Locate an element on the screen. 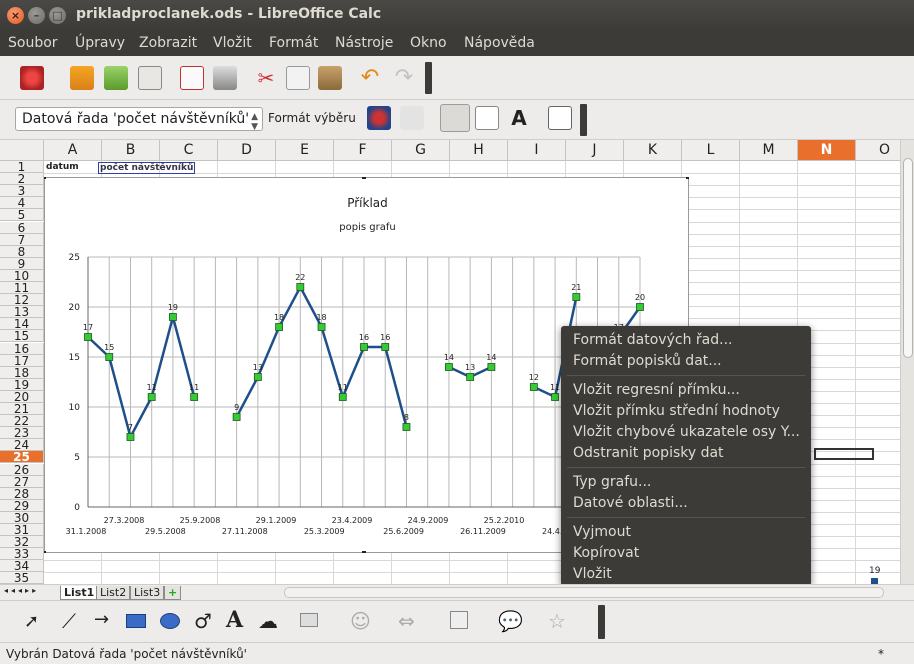  cell-b1: počet návštěvníků is located at coordinates (147, 168).